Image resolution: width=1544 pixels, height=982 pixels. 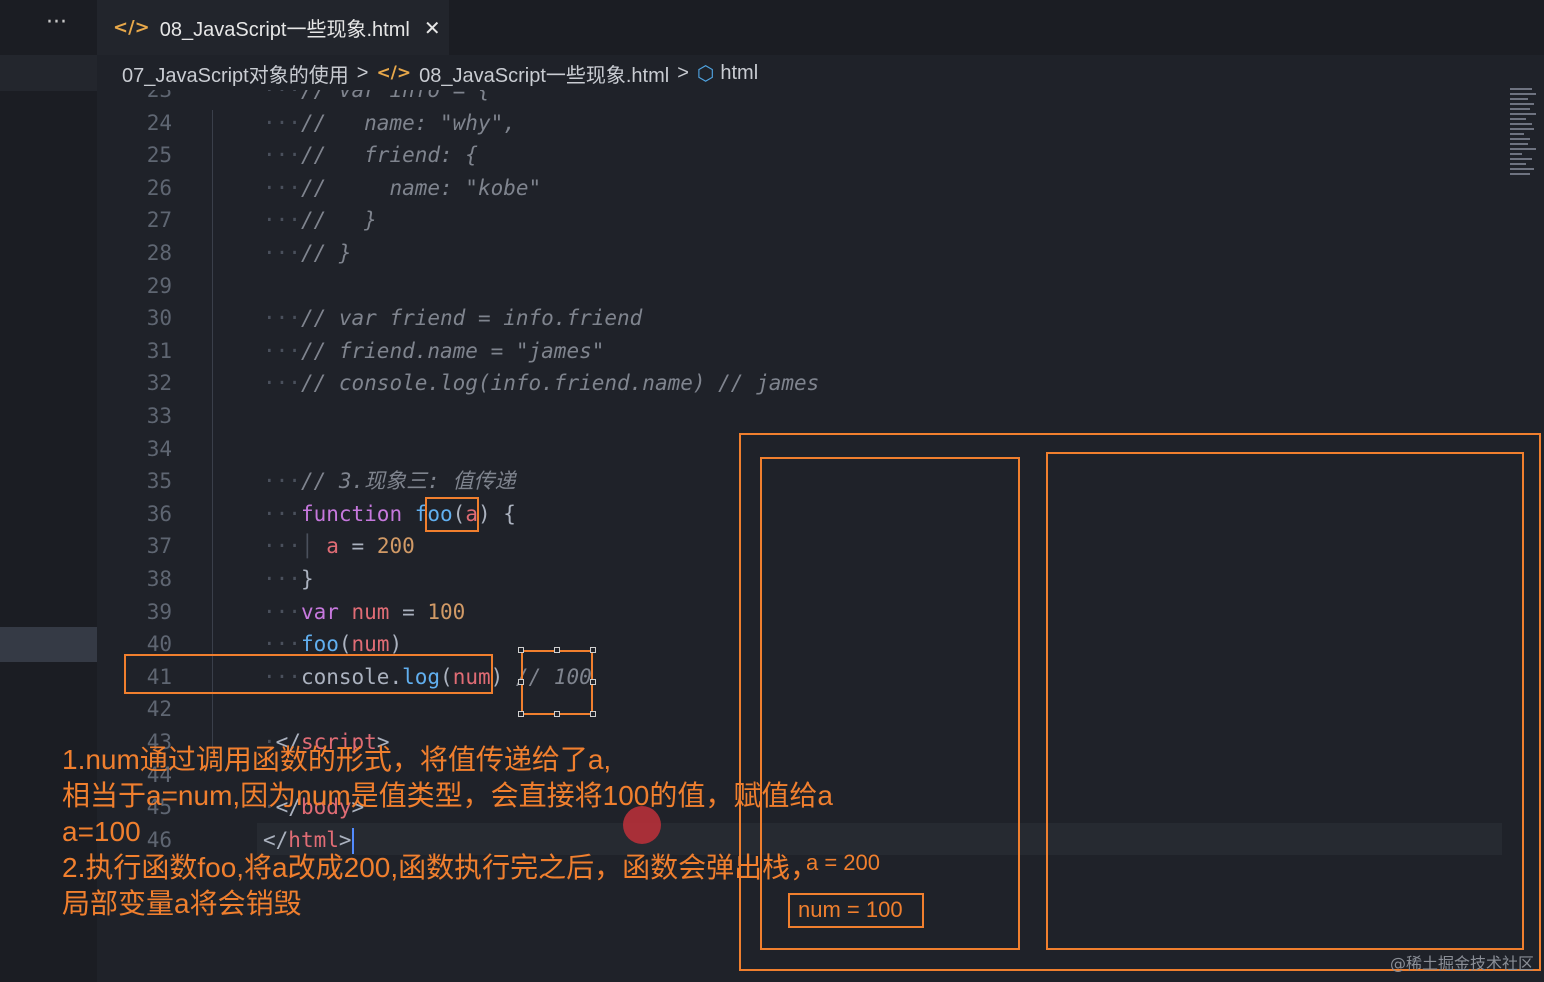 I want to click on line-code: ···// name: "kobe", so click(x=402, y=188).